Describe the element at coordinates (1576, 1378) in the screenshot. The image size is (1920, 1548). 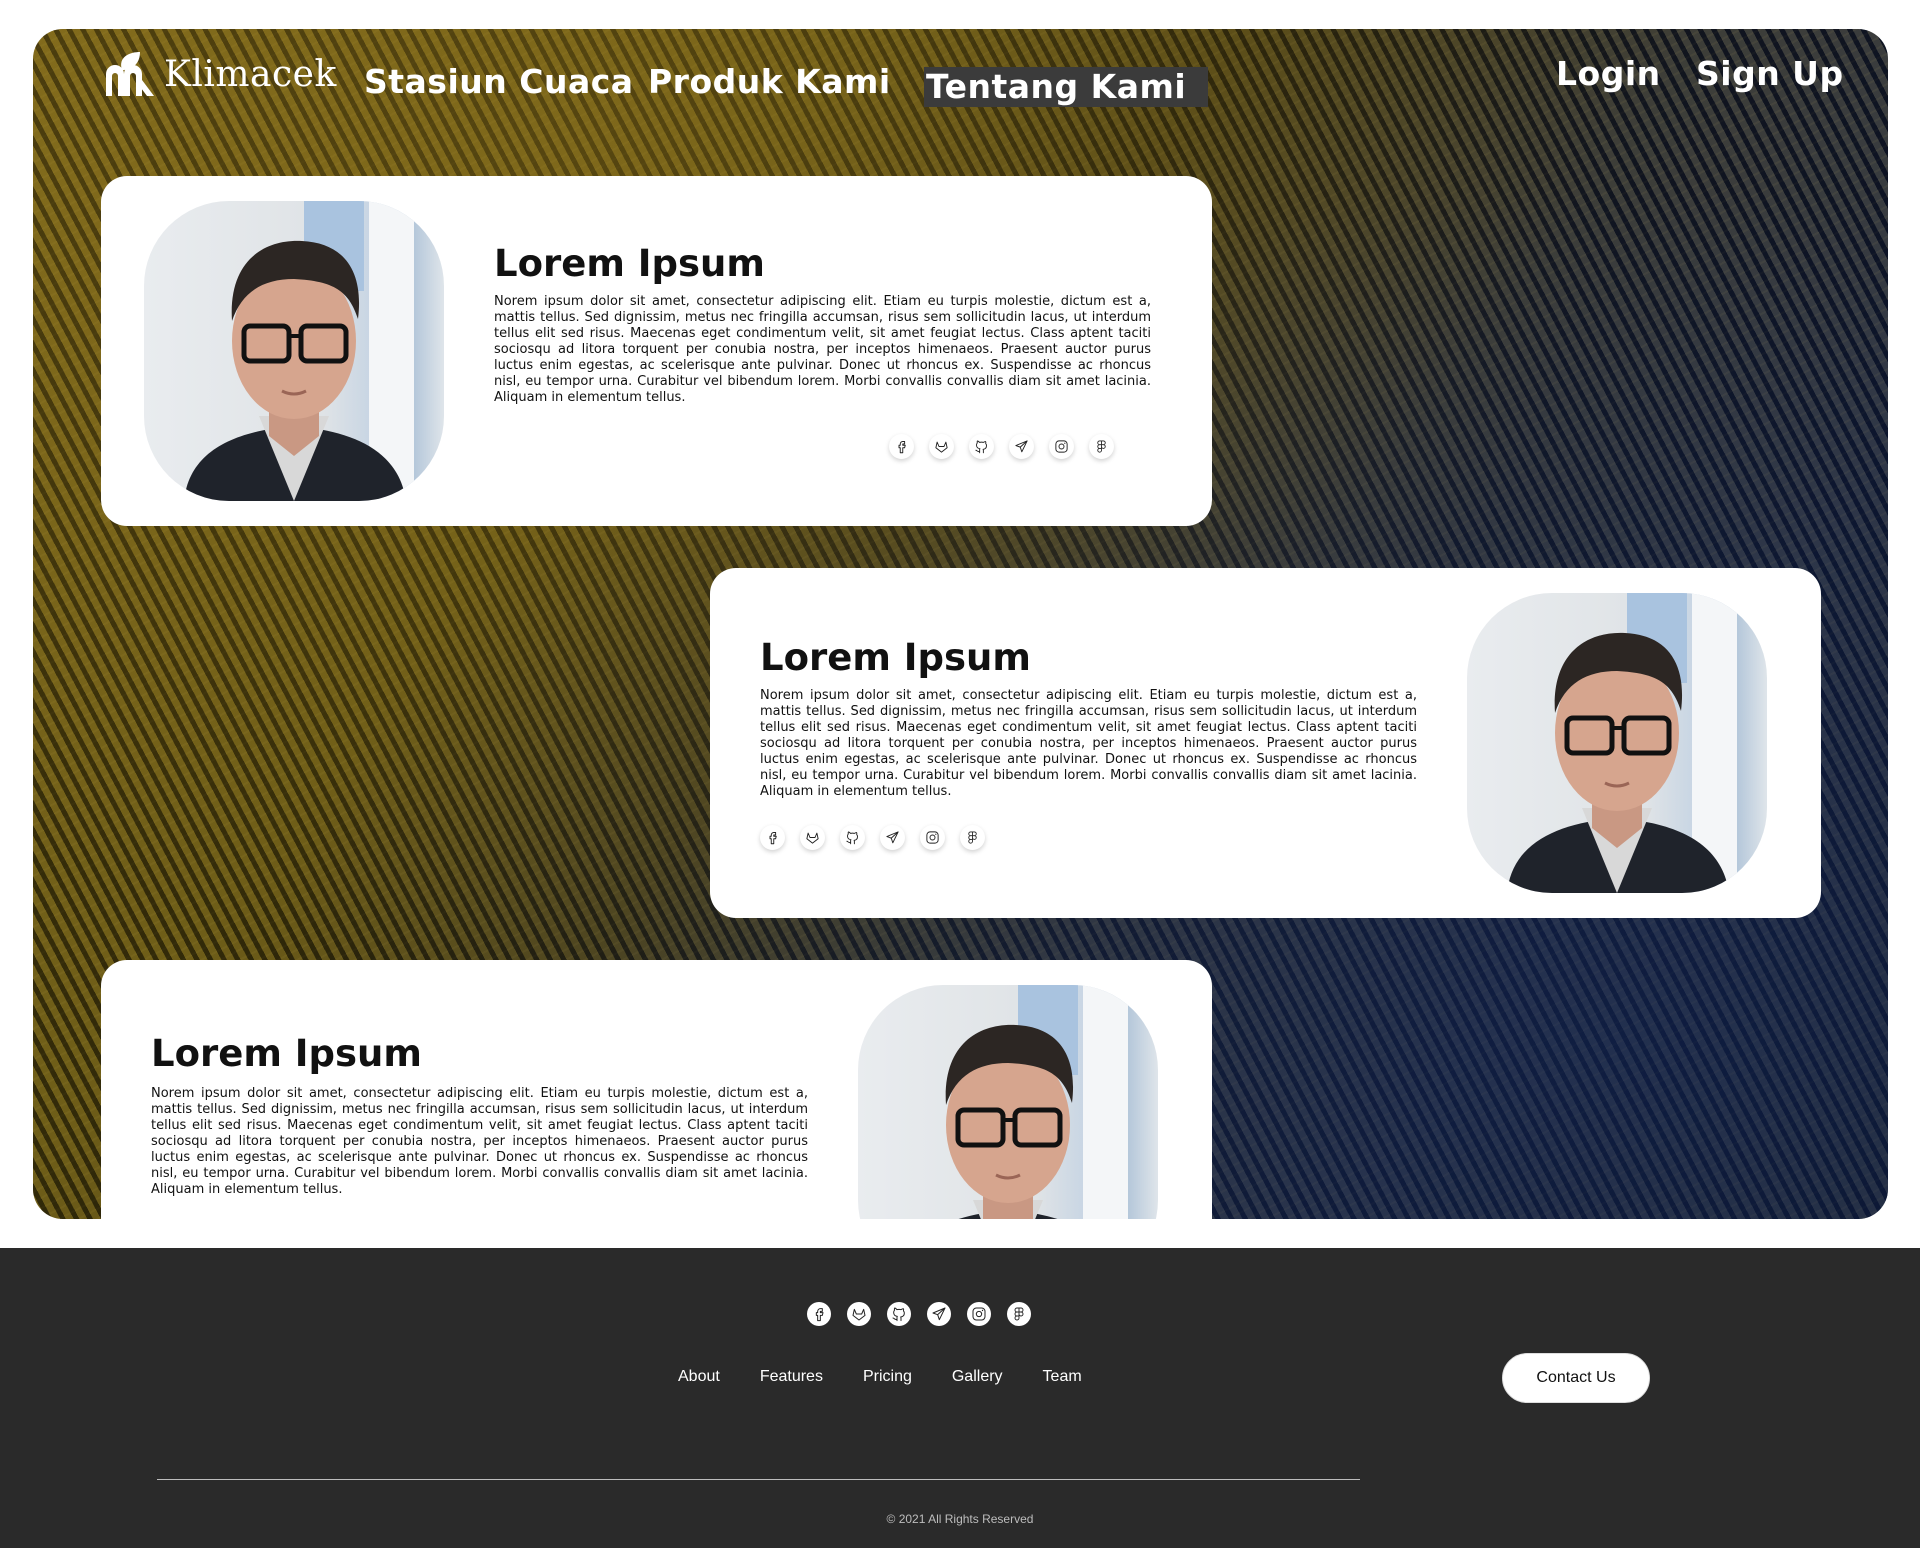
I see `contact-us-button: Contact Us` at that location.